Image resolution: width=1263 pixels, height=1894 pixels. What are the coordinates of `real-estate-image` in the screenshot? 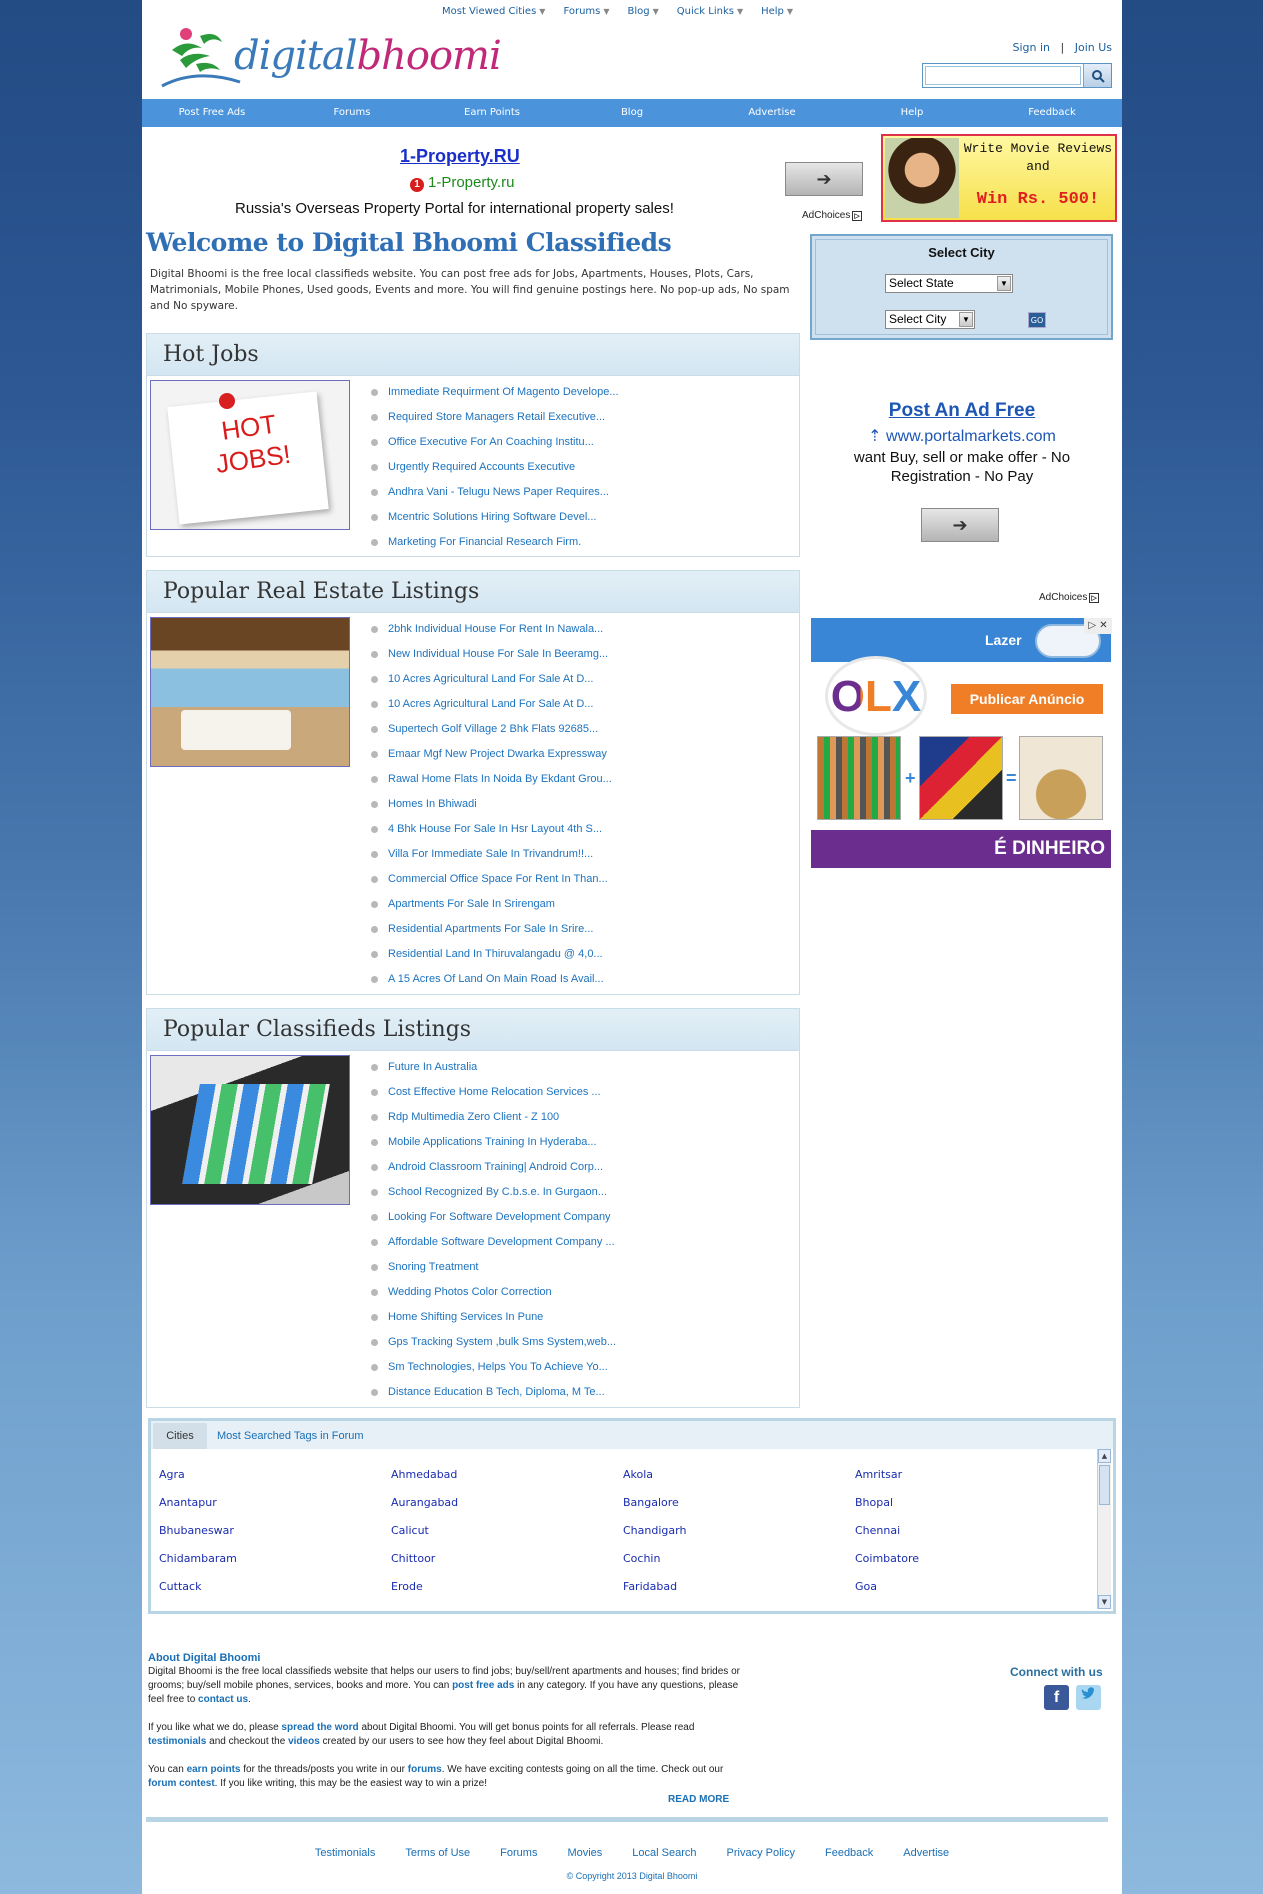 It's located at (250, 692).